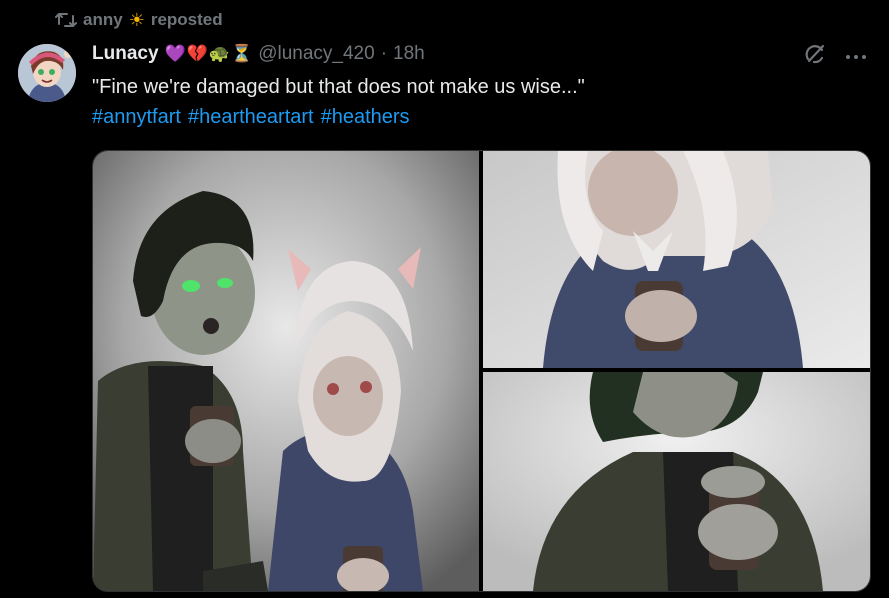  What do you see at coordinates (219, 53) in the screenshot?
I see `turtle-emoji: 🐢` at bounding box center [219, 53].